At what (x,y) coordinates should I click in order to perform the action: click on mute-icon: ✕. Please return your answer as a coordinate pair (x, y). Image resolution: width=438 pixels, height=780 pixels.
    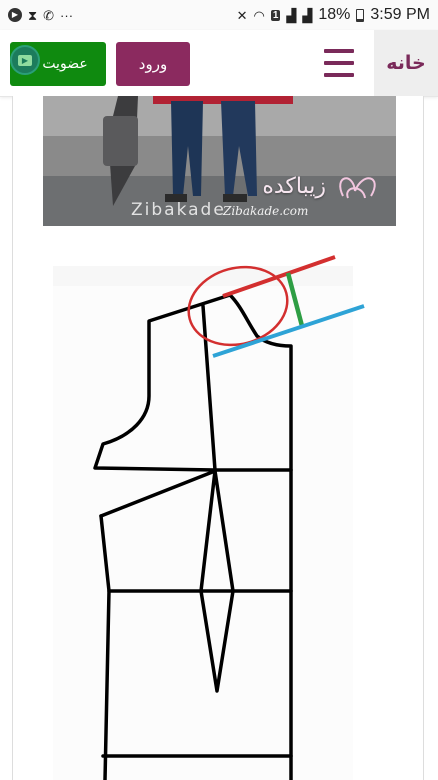
    Looking at the image, I should click on (242, 15).